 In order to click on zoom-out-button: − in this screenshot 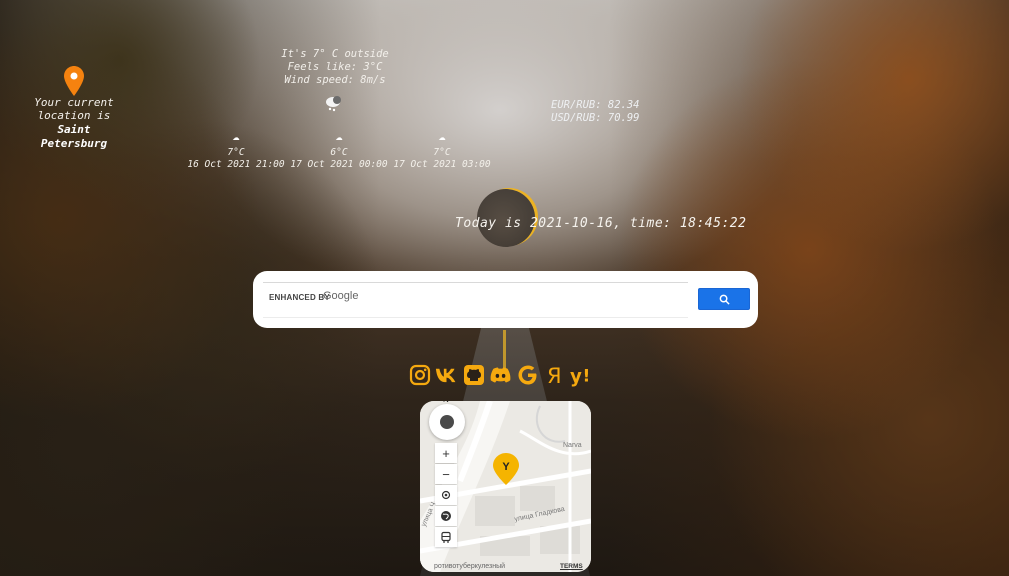, I will do `click(446, 474)`.